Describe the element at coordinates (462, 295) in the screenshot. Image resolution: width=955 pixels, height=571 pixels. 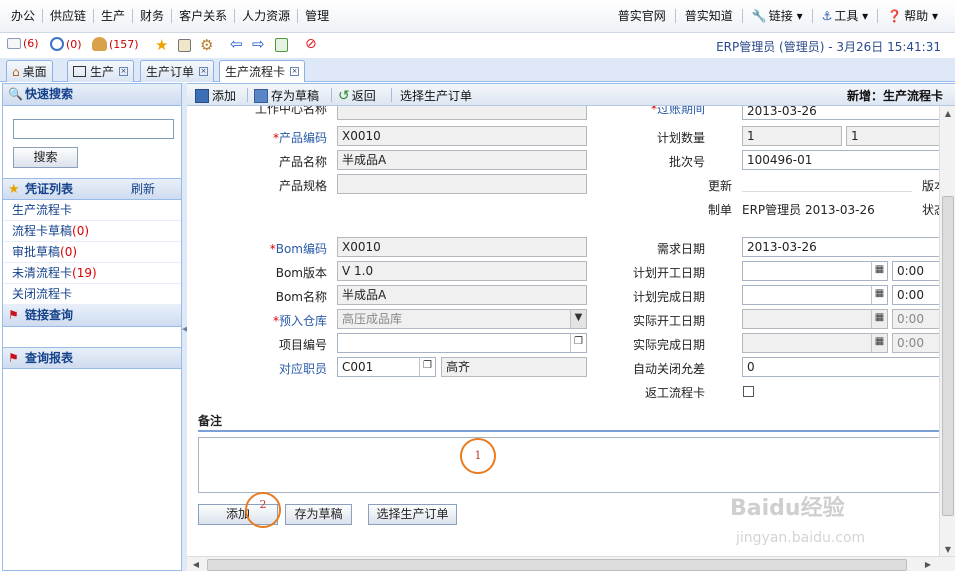
I see `bom-name-field: 半成品A` at that location.